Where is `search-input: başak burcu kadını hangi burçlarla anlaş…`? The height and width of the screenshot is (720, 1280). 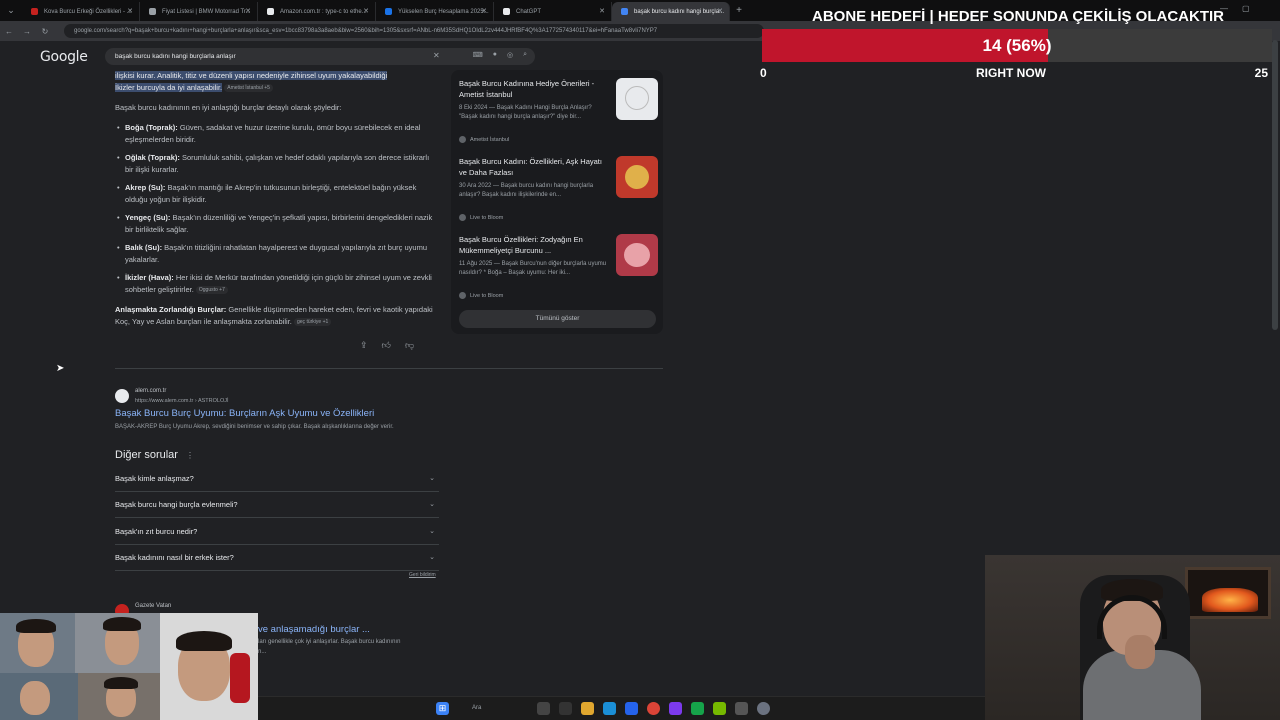 search-input: başak burcu kadını hangi burçlarla anlaş… is located at coordinates (320, 56).